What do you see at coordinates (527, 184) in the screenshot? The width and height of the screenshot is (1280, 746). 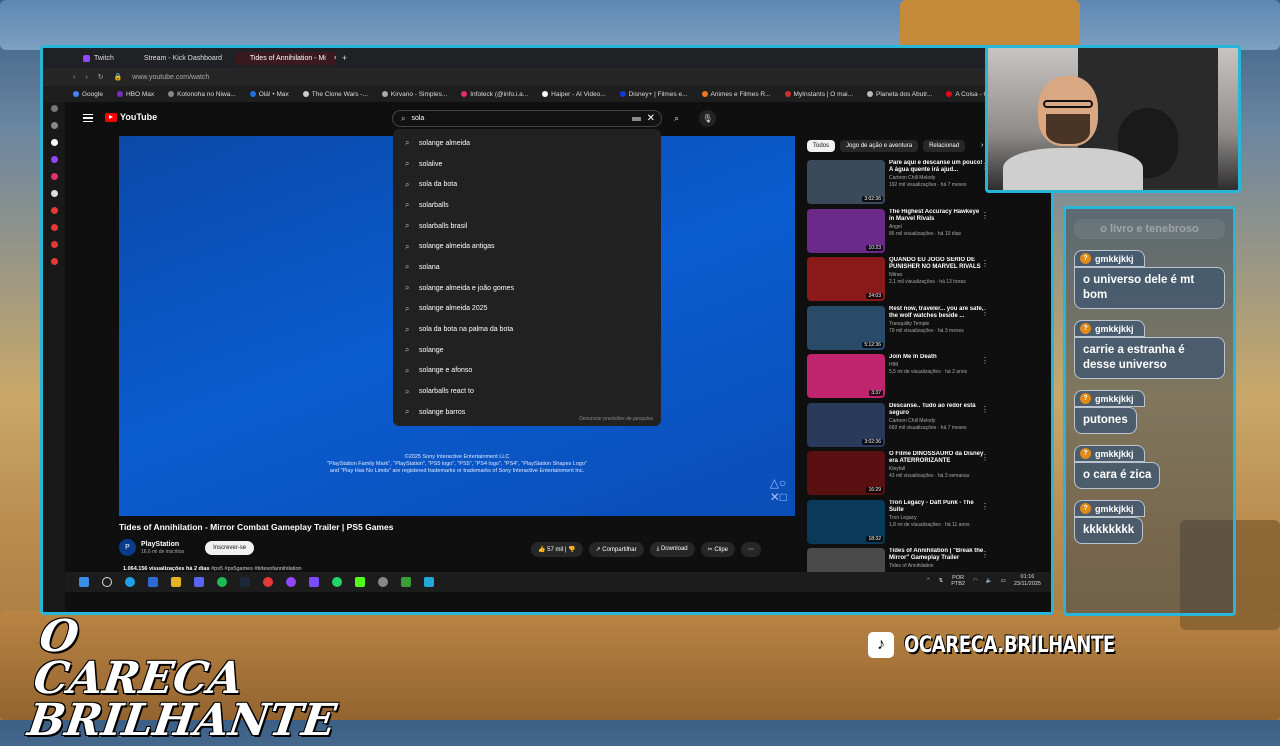 I see `suggestion-item: ⌕ sola da bota` at bounding box center [527, 184].